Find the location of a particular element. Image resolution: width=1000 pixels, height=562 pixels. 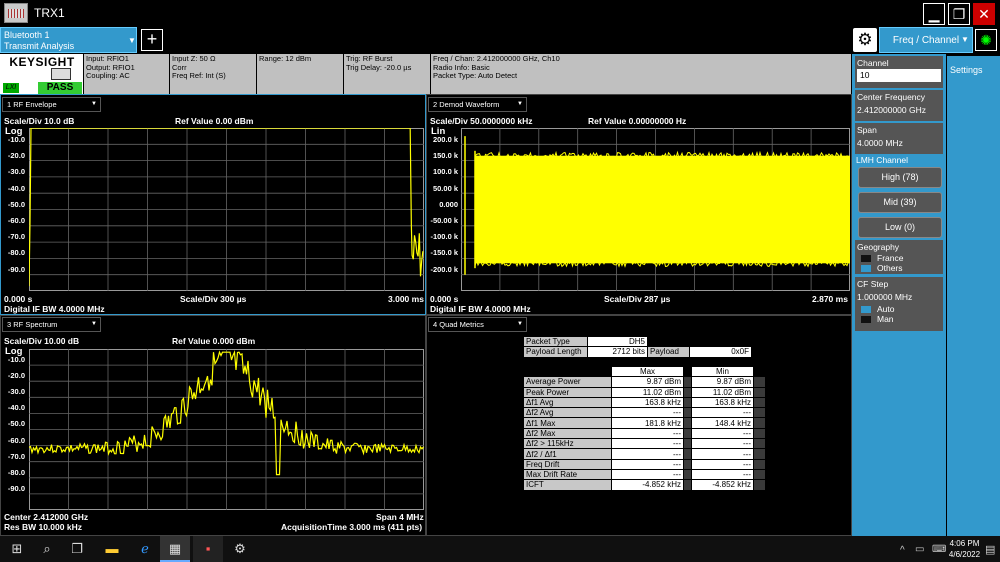

center-frequency-group: Center Frequency 2.412000000 GHz is located at coordinates (899, 105).